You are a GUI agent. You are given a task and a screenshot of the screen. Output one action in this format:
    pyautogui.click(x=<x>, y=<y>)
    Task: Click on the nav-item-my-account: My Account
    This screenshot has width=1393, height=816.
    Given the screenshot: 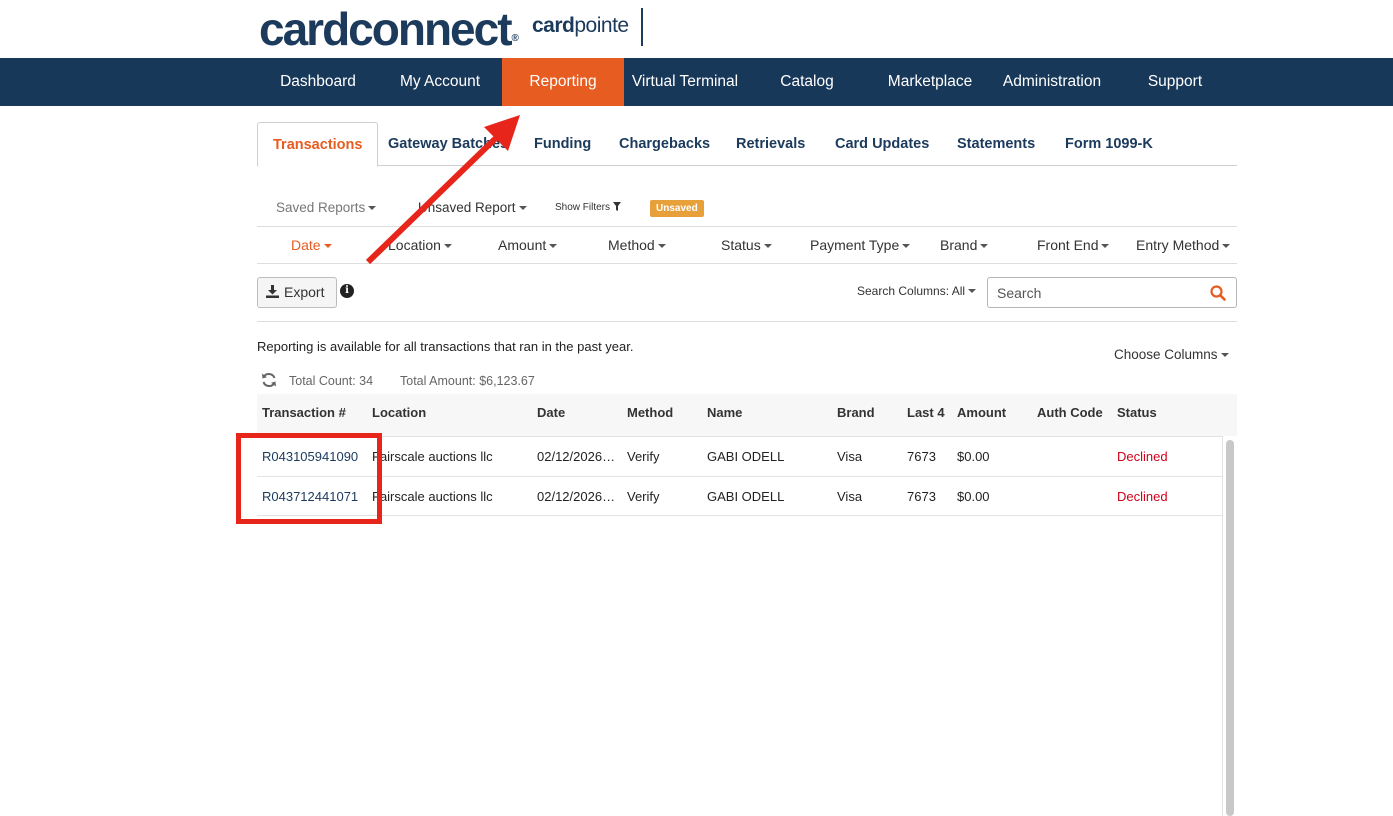 What is the action you would take?
    pyautogui.click(x=440, y=82)
    